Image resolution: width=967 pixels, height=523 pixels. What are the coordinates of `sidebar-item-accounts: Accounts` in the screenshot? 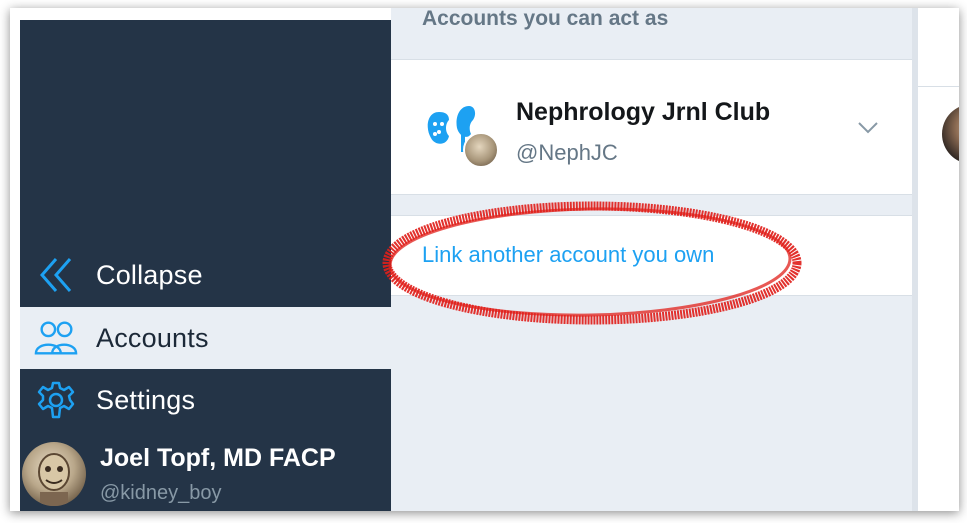 It's located at (205, 338).